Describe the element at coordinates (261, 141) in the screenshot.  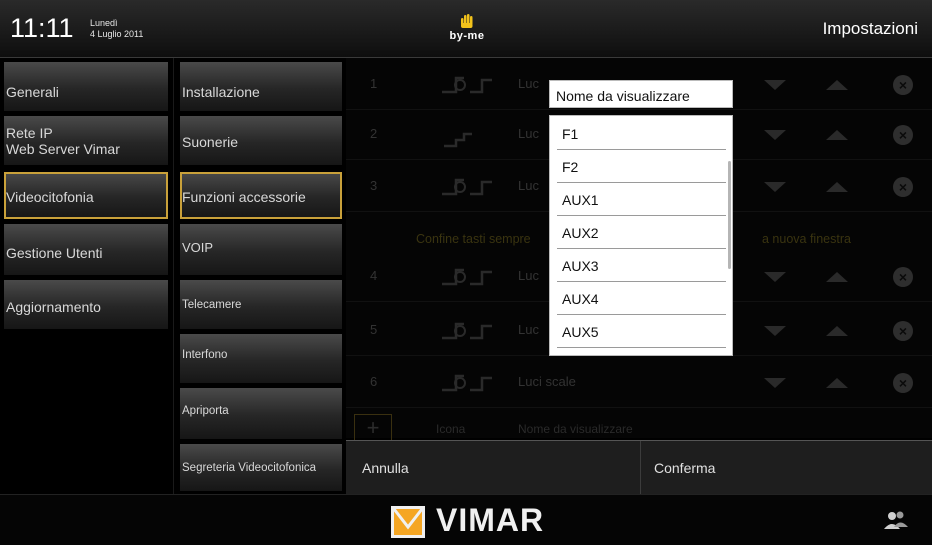
I see `submenu-item-suonerie: Suonerie` at that location.